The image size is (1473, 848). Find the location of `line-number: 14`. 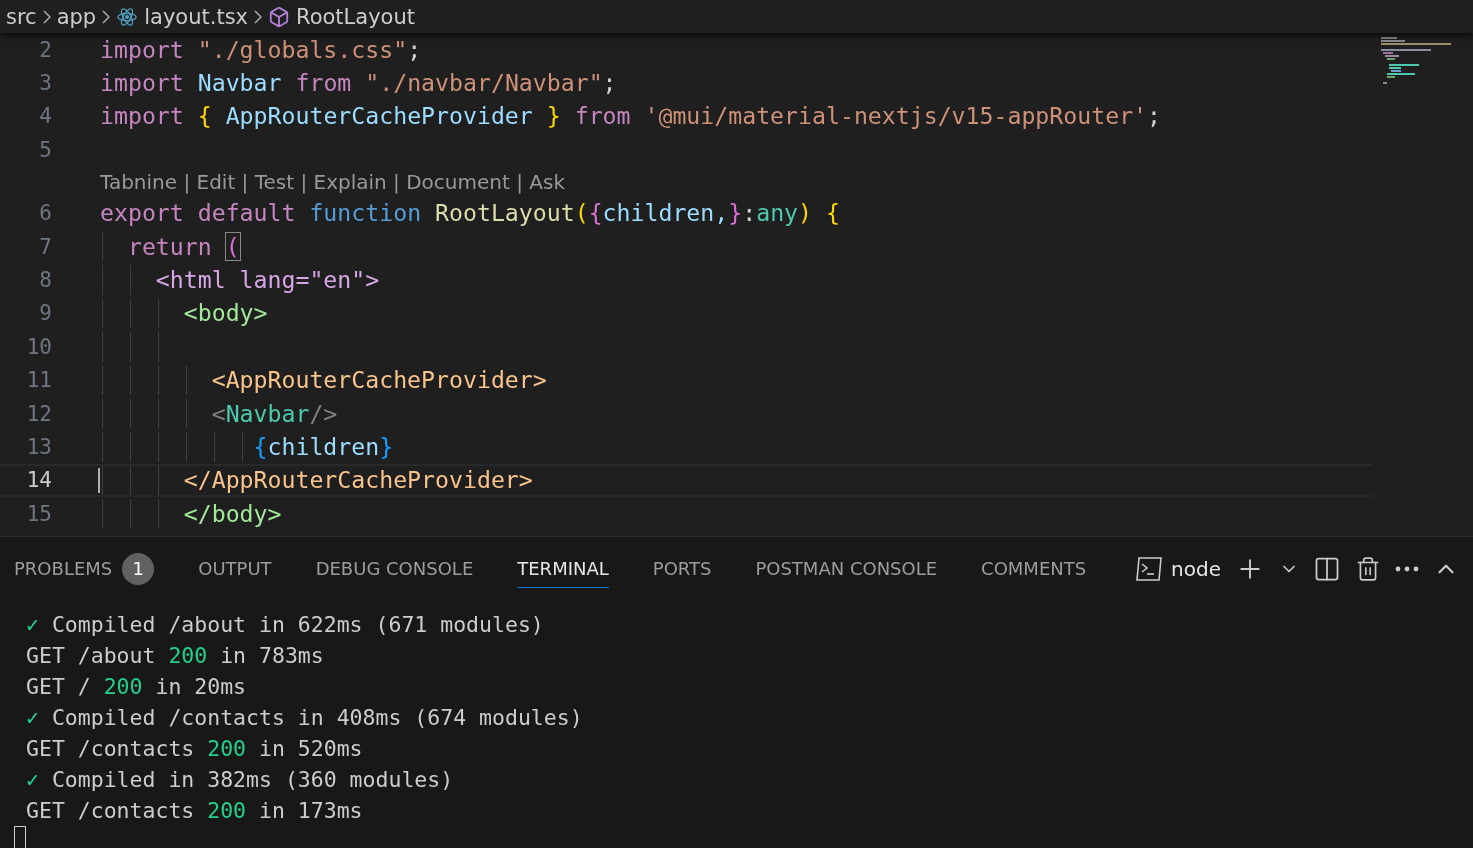

line-number: 14 is located at coordinates (38, 480).